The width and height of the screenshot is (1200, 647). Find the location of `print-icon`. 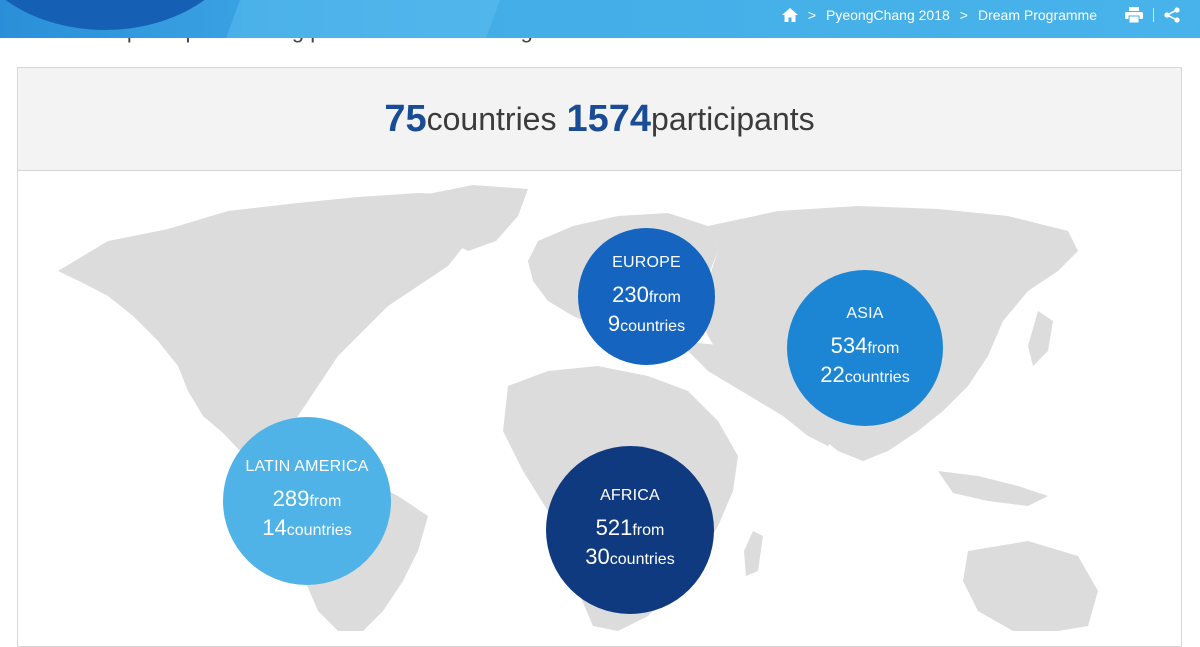

print-icon is located at coordinates (1134, 15).